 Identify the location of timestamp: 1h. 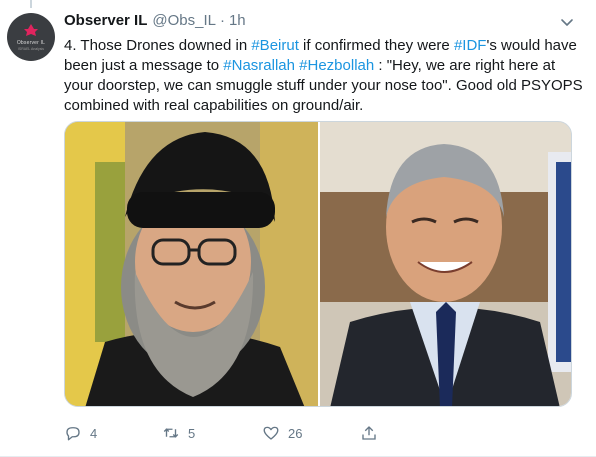
(237, 20).